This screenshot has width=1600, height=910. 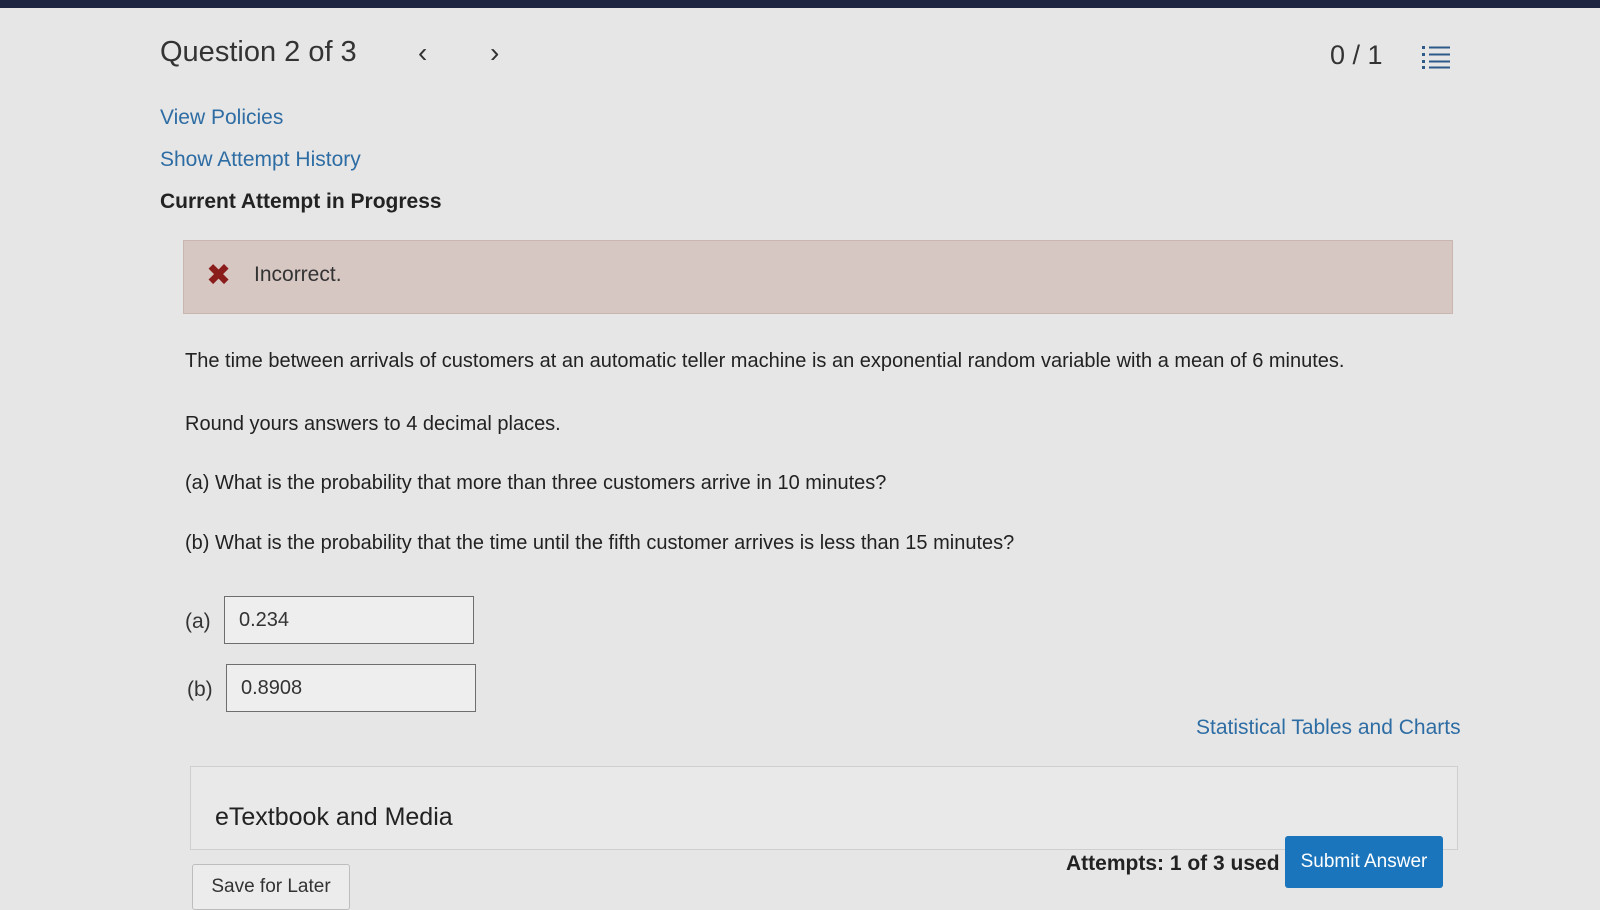 I want to click on save-for-later-button: Save for Later, so click(x=271, y=887).